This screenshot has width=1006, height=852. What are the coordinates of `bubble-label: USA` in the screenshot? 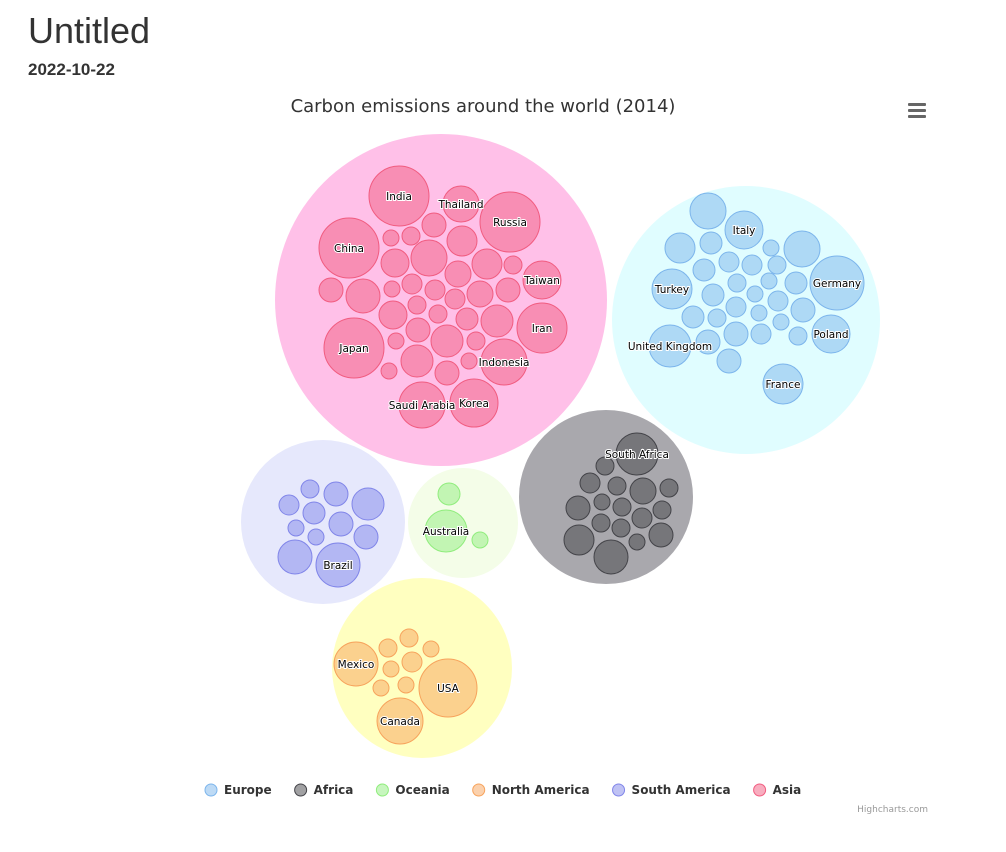 It's located at (448, 689).